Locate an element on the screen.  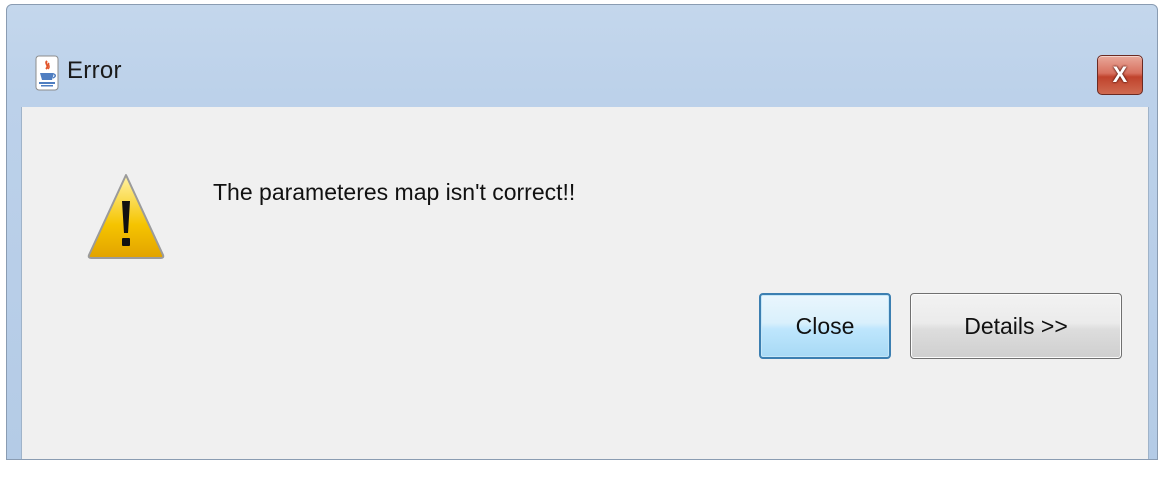
window-title: Error is located at coordinates (94, 70).